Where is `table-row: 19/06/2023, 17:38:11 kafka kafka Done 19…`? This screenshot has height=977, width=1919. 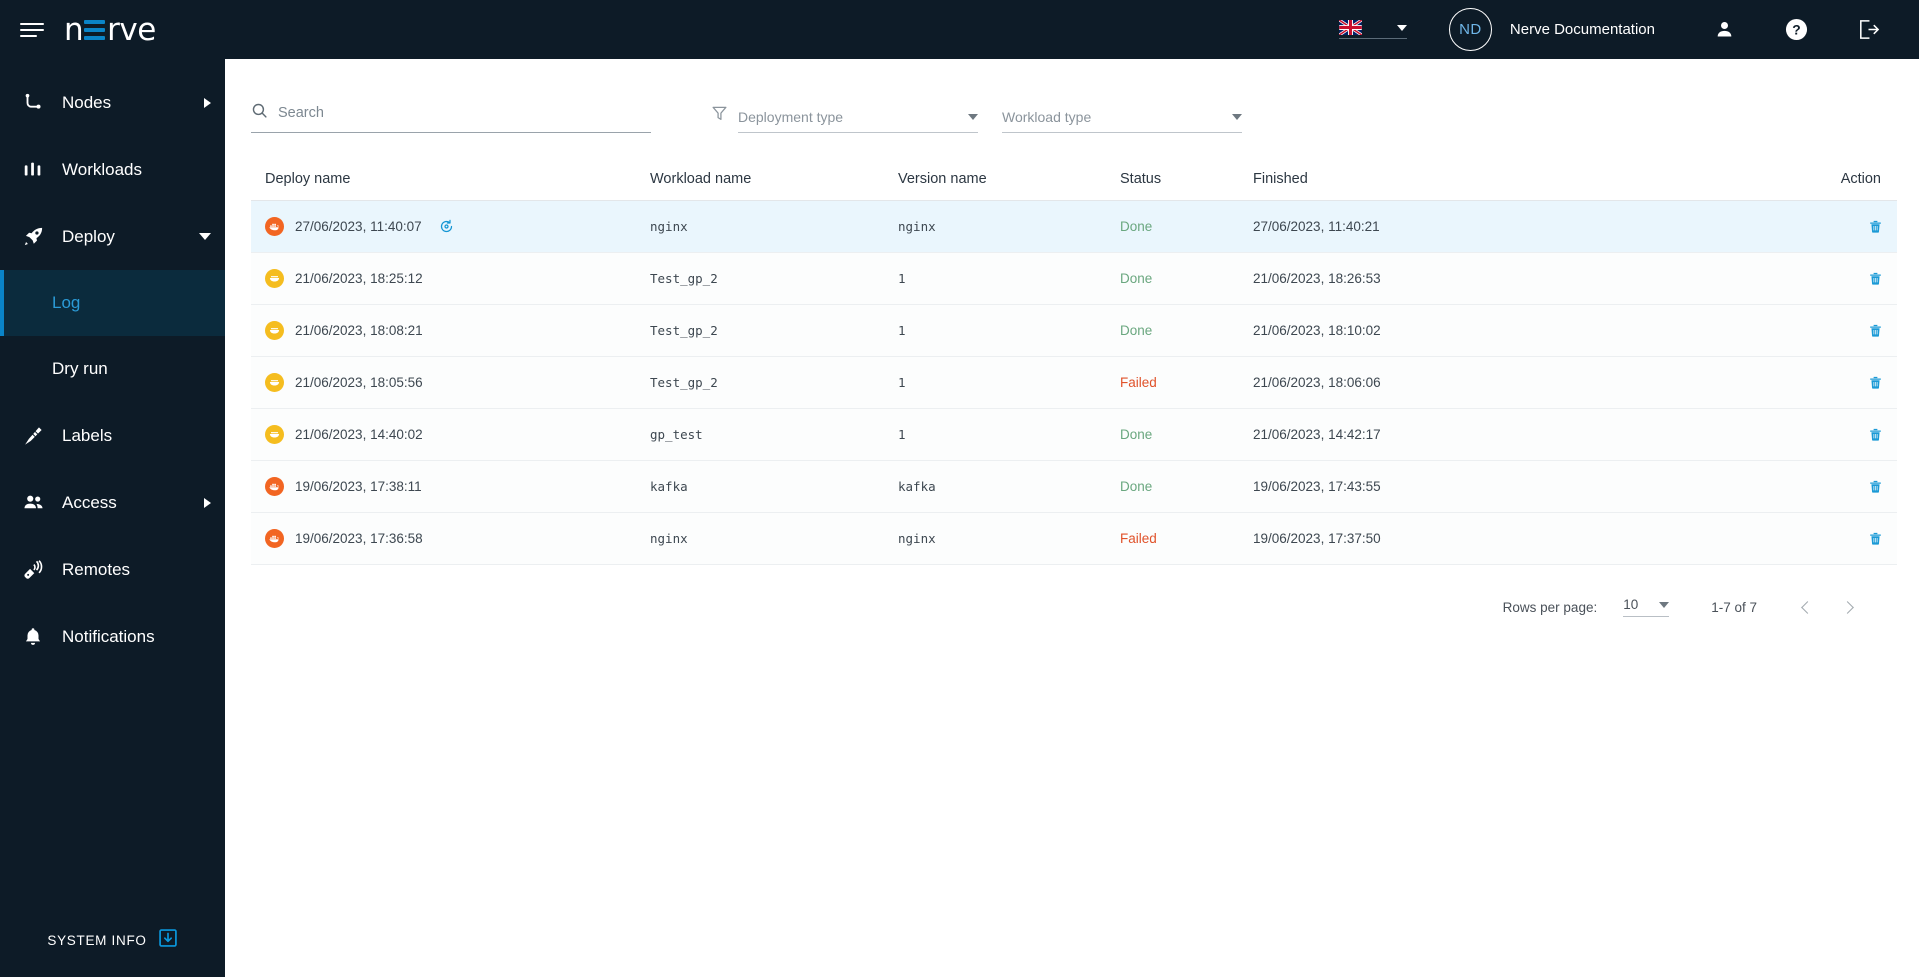
table-row: 19/06/2023, 17:38:11 kafka kafka Done 19… is located at coordinates (1074, 487).